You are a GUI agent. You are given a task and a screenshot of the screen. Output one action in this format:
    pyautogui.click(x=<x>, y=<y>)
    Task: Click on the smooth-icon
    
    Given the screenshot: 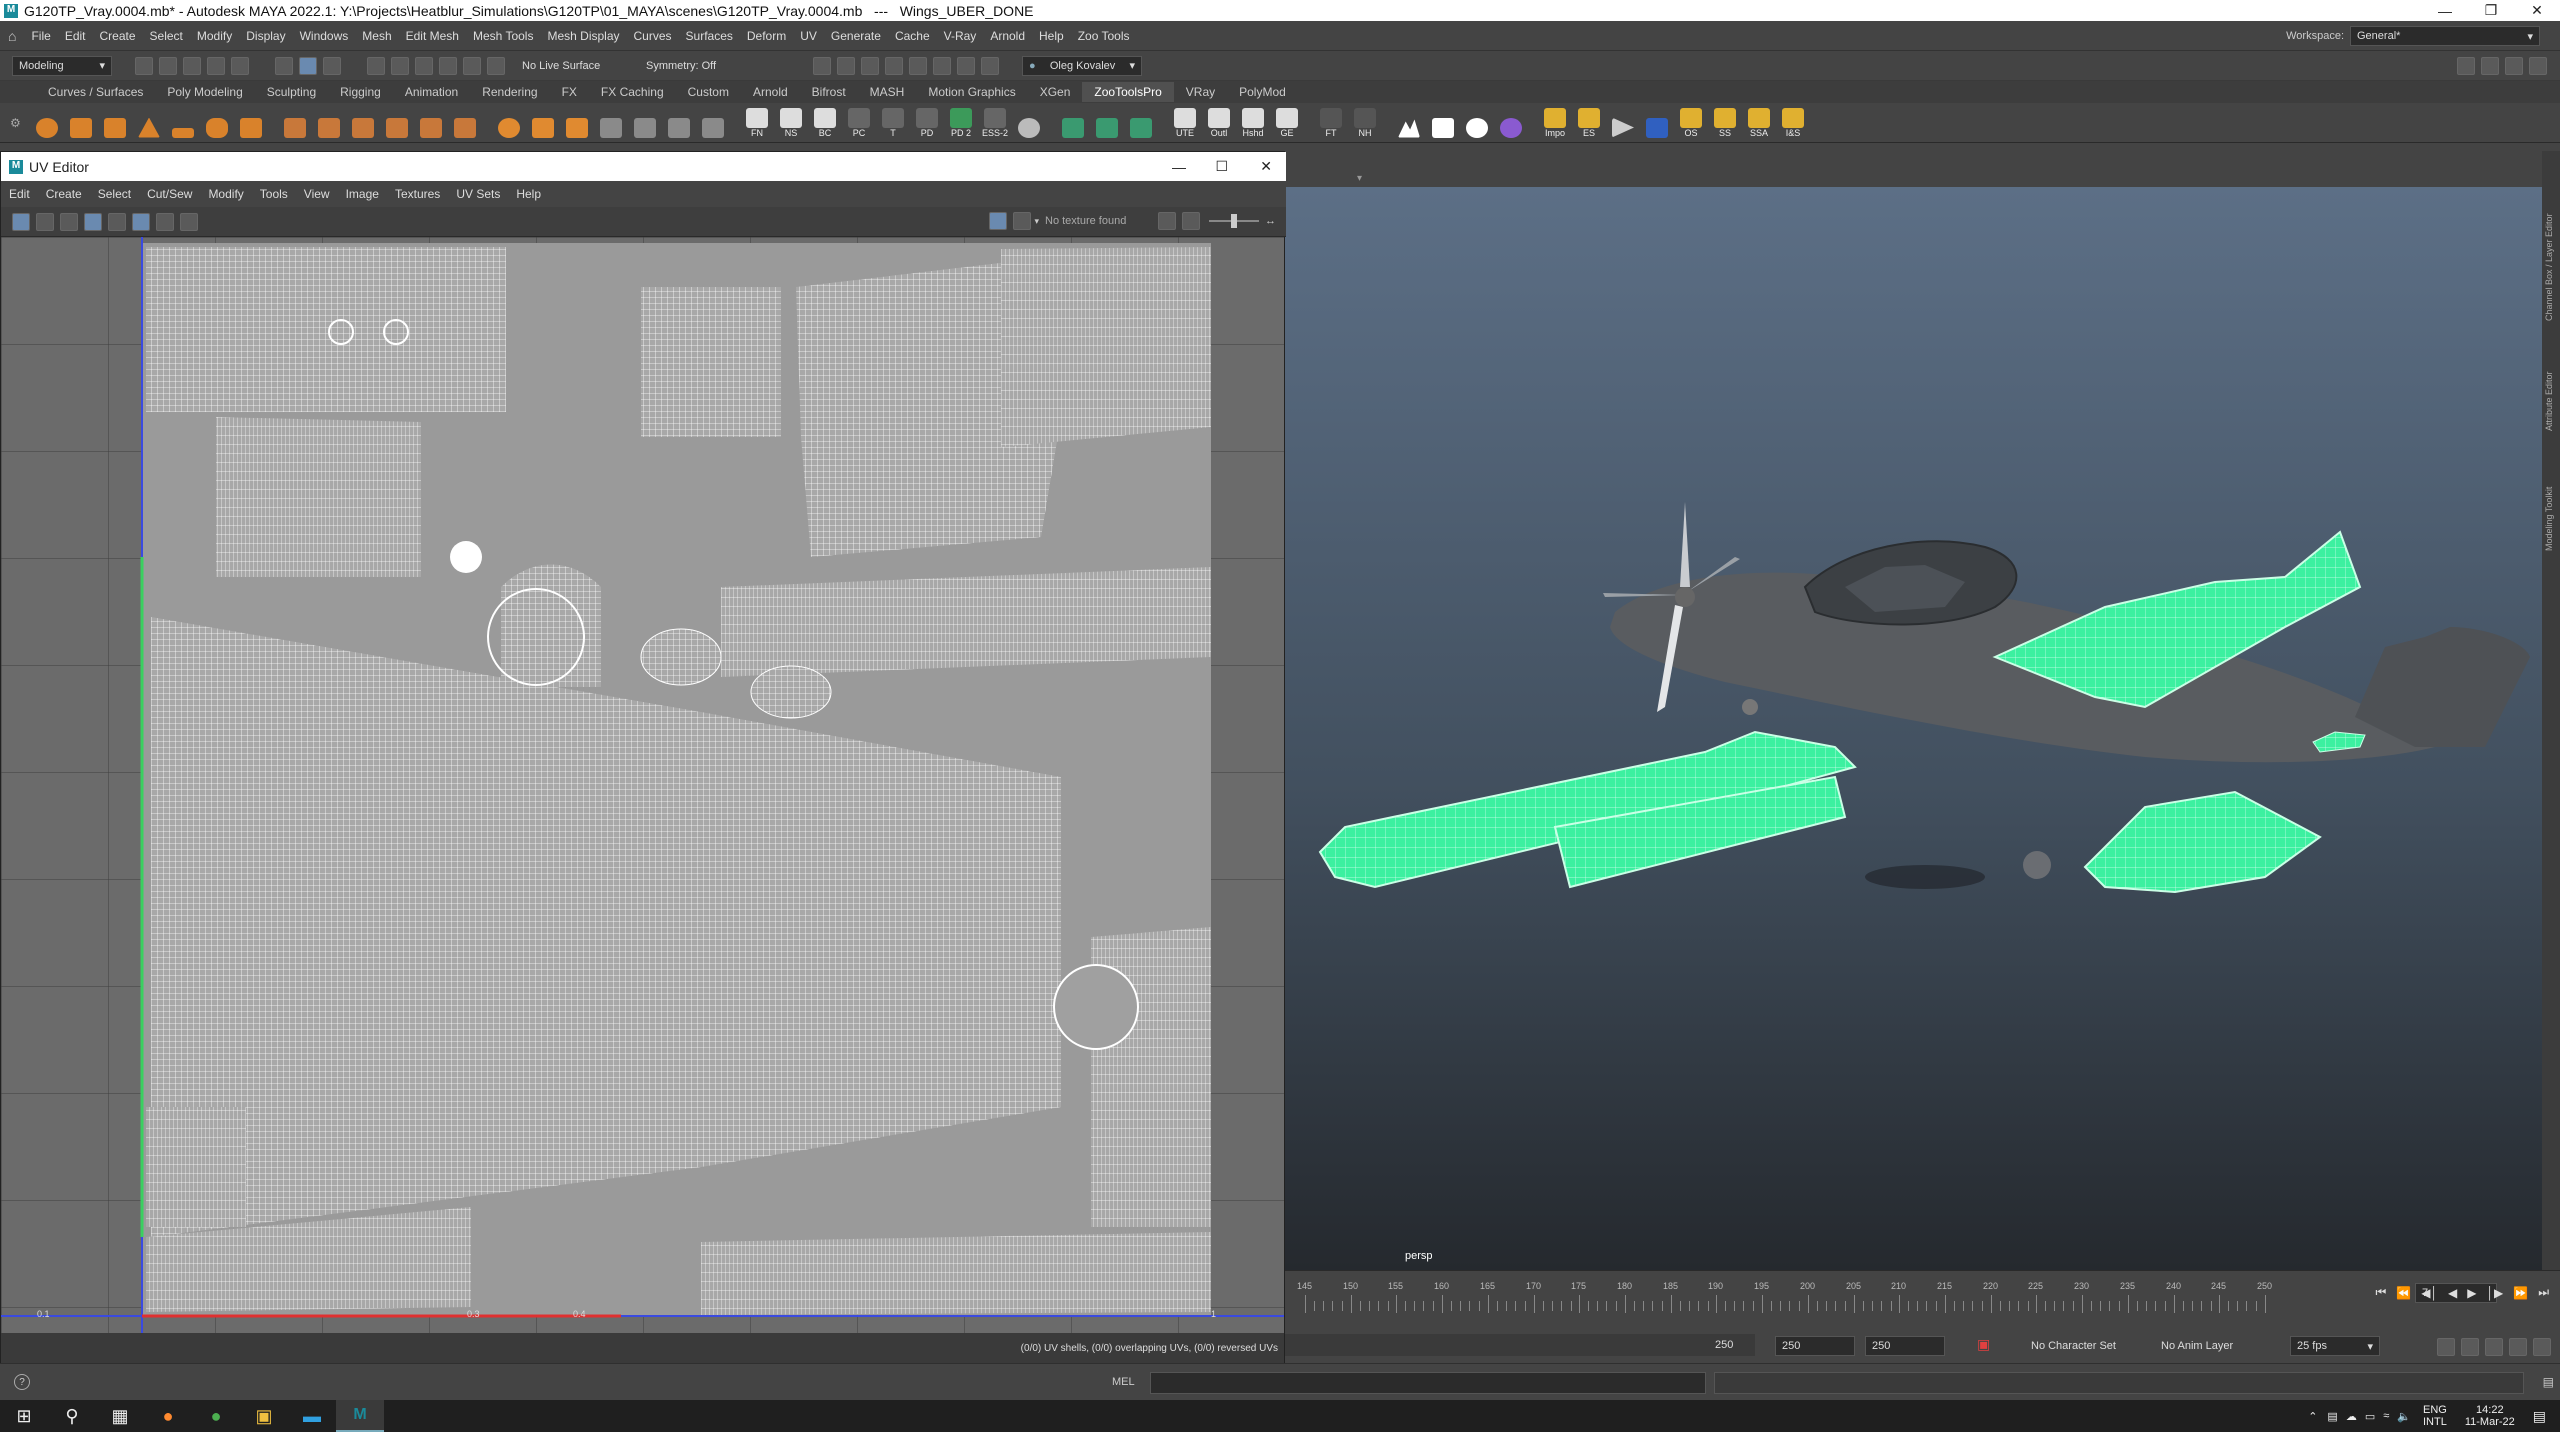 What is the action you would take?
    pyautogui.click(x=431, y=123)
    